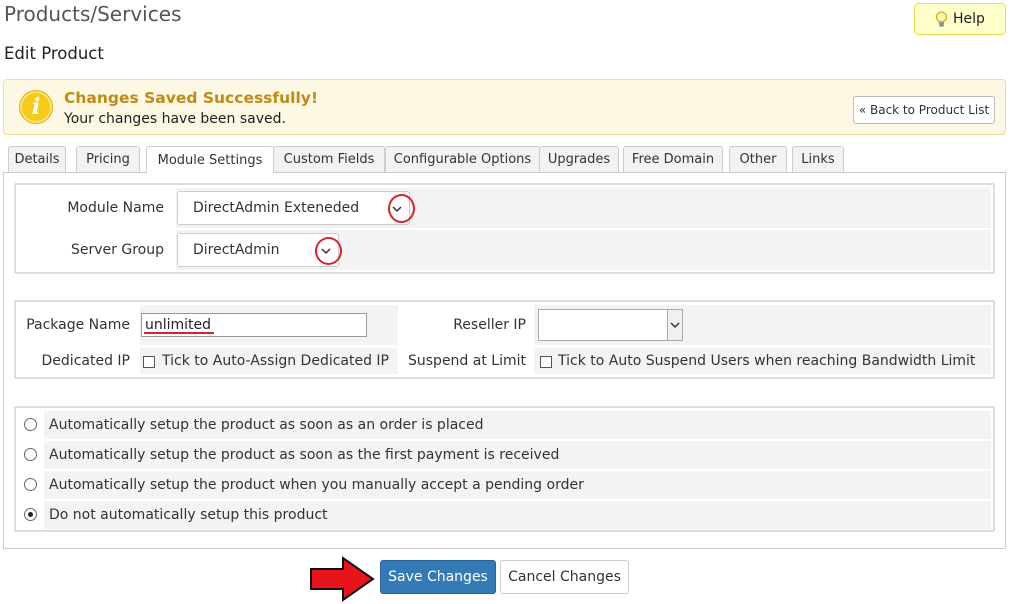  I want to click on setup-radio-manual-accept, so click(30, 484).